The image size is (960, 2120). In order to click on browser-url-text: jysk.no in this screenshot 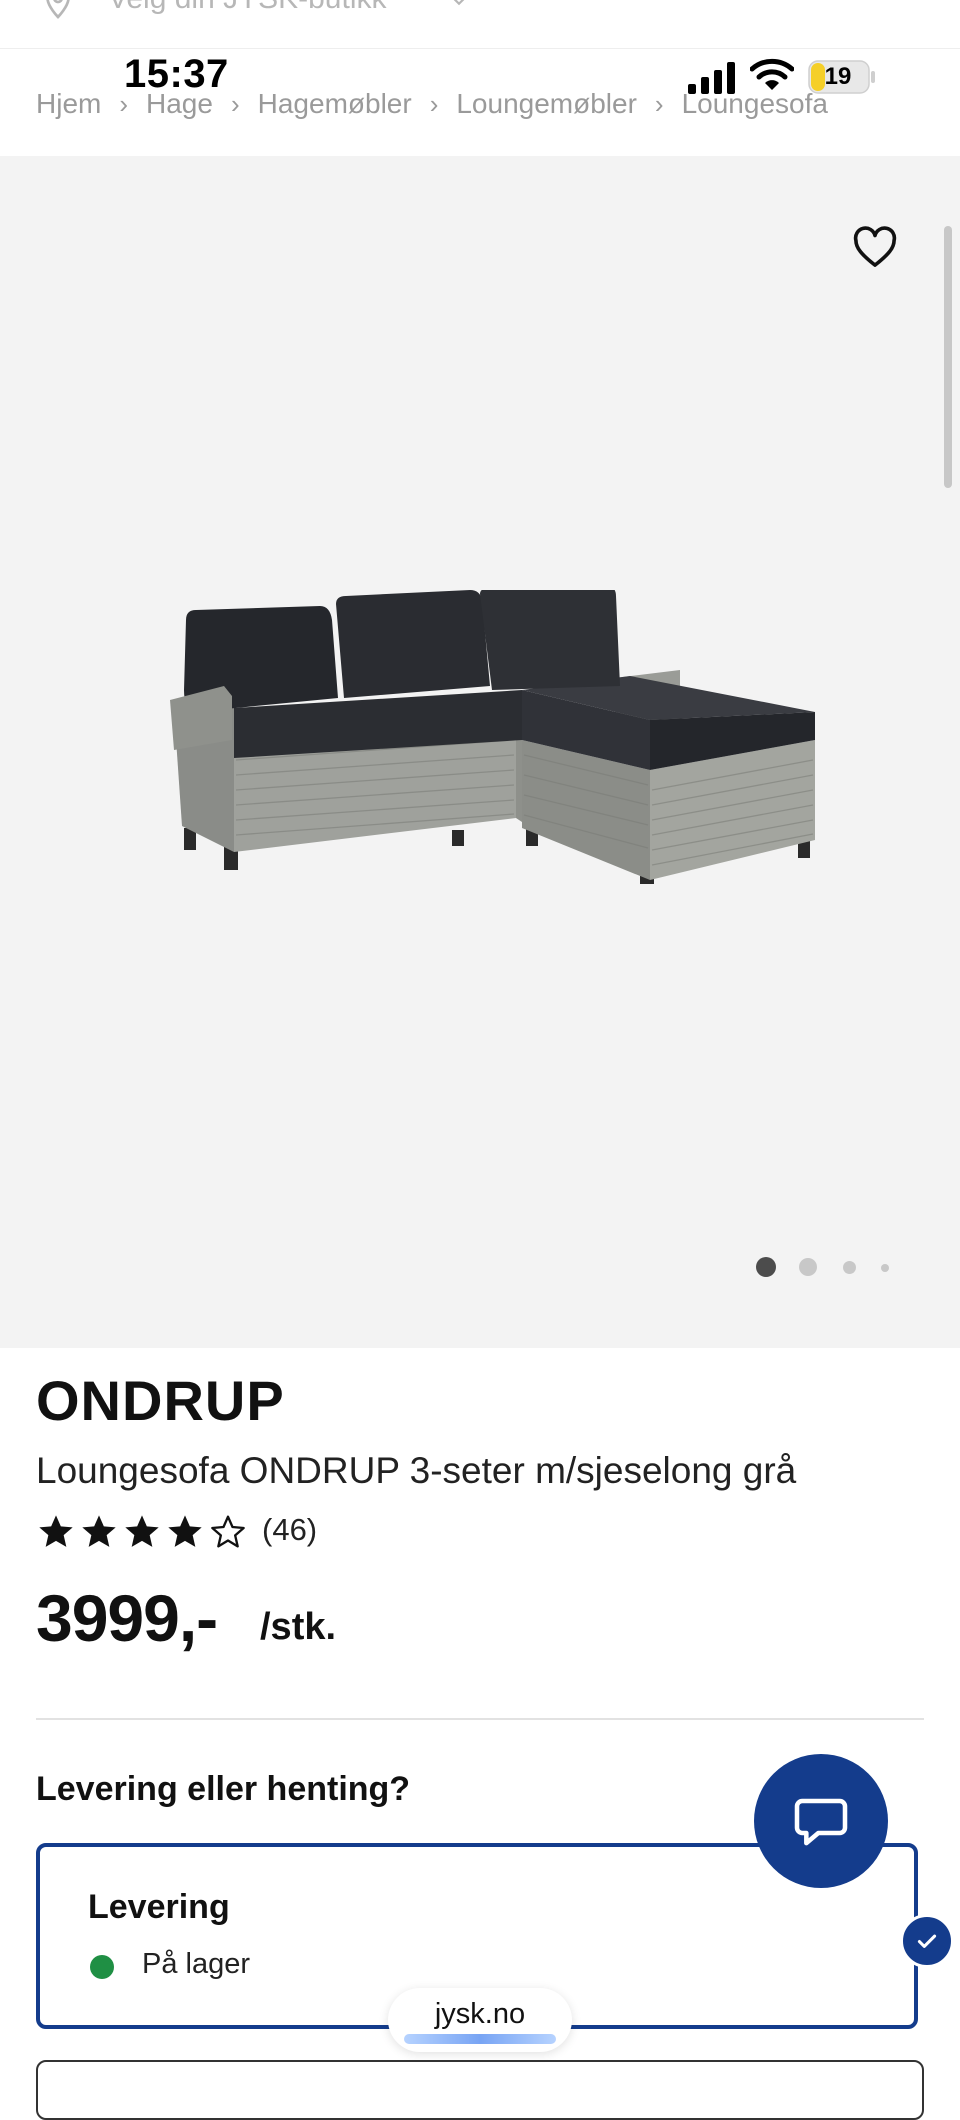, I will do `click(480, 2014)`.